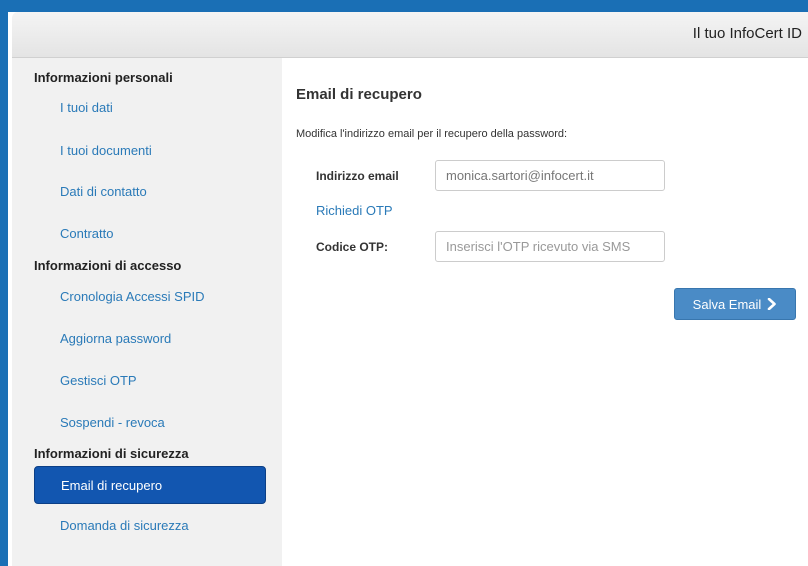  I want to click on email-label: Indirizzo email, so click(357, 176).